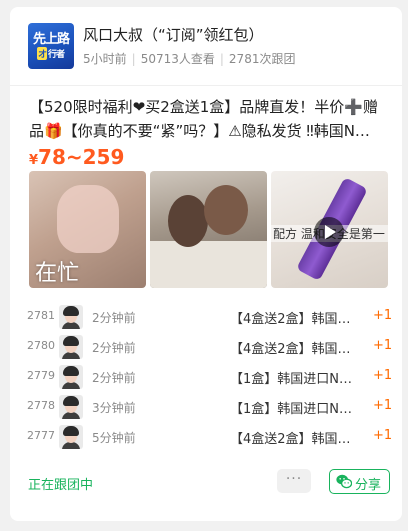  Describe the element at coordinates (88, 219) in the screenshot. I see `hand-shape` at that location.